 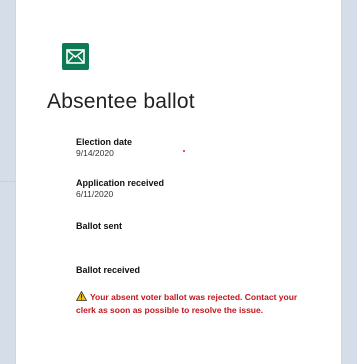 What do you see at coordinates (81, 297) in the screenshot?
I see `warning-icon` at bounding box center [81, 297].